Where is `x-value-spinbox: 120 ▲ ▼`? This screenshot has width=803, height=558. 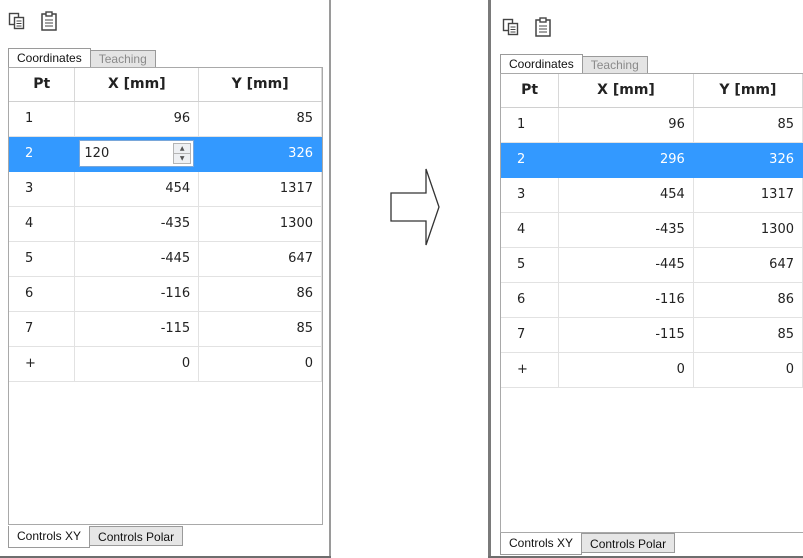
x-value-spinbox: 120 ▲ ▼ is located at coordinates (137, 153).